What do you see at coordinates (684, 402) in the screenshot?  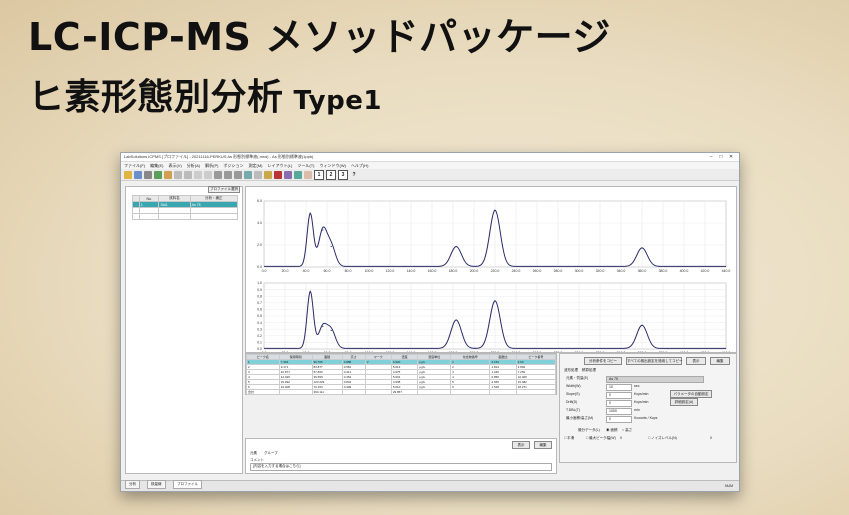 I see `advanced-button: 詳細設定(A)` at bounding box center [684, 402].